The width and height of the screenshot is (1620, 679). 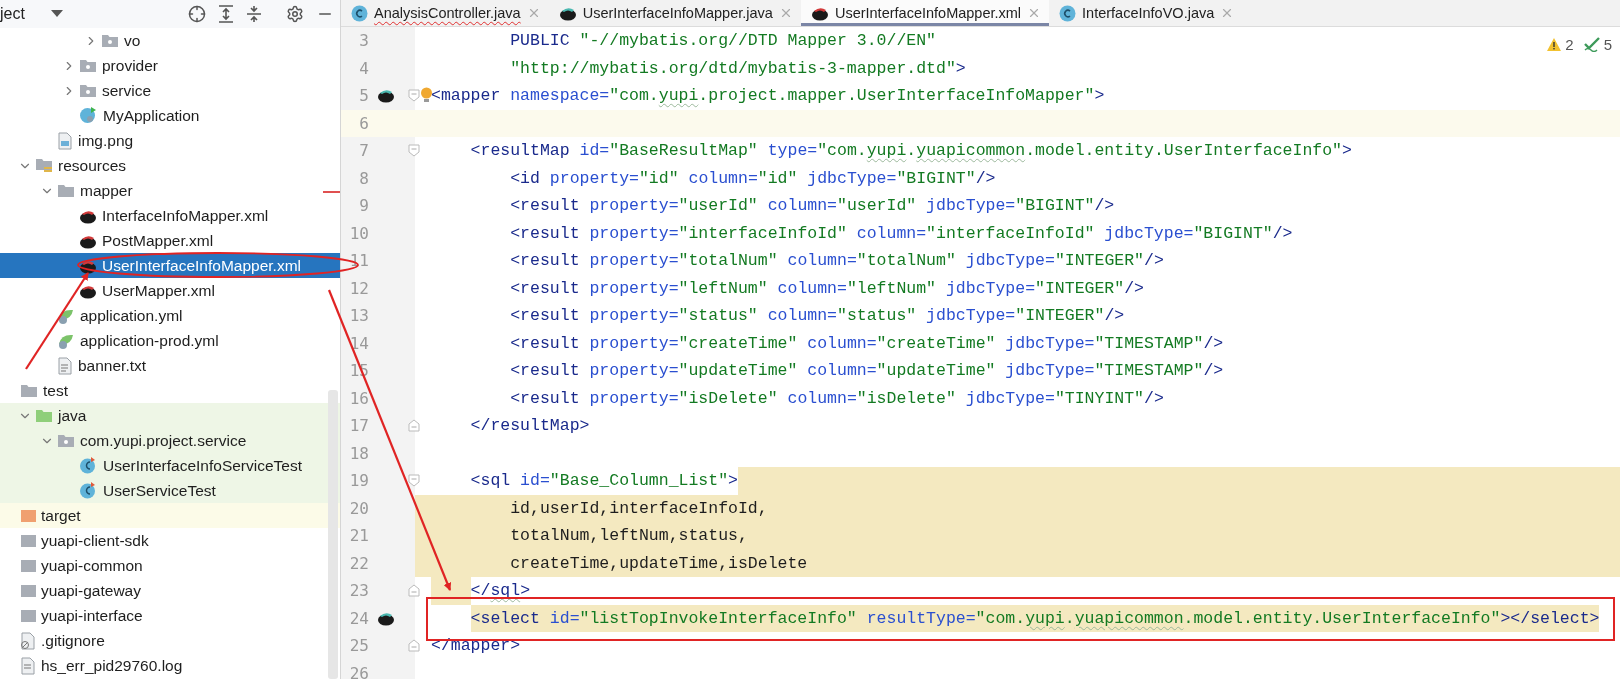 What do you see at coordinates (170, 140) in the screenshot?
I see `tree-item: img.png` at bounding box center [170, 140].